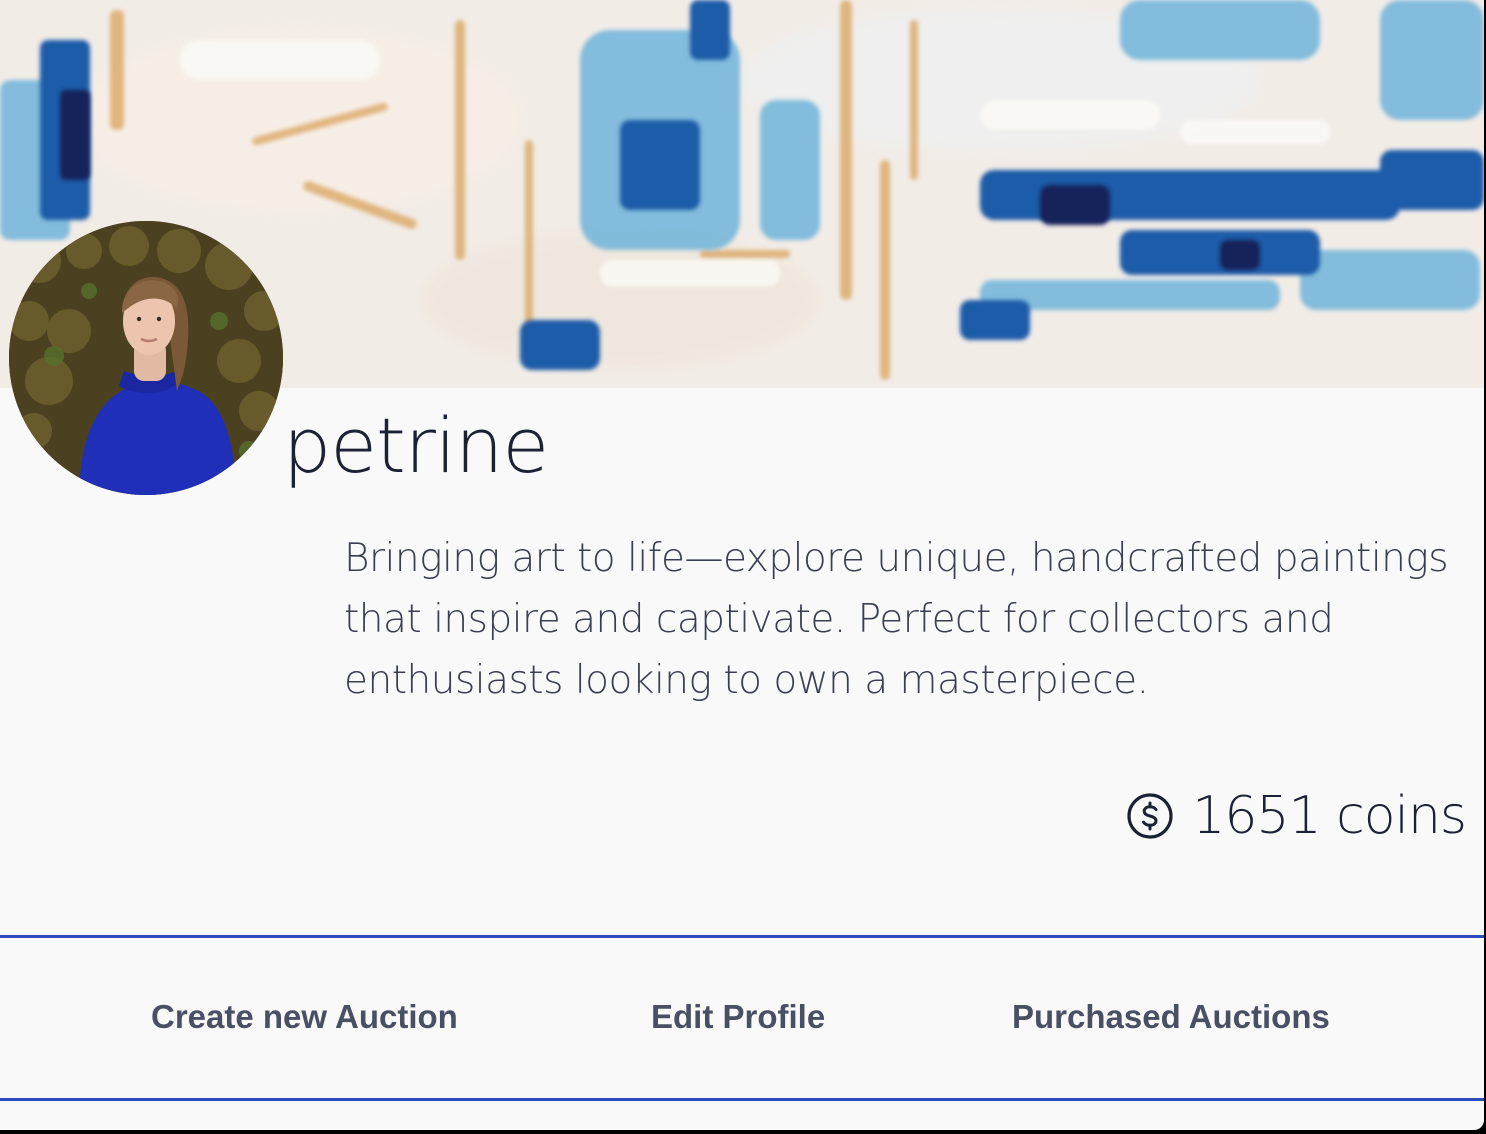 This screenshot has width=1486, height=1134. What do you see at coordinates (742, 936) in the screenshot?
I see `nav-divider-top` at bounding box center [742, 936].